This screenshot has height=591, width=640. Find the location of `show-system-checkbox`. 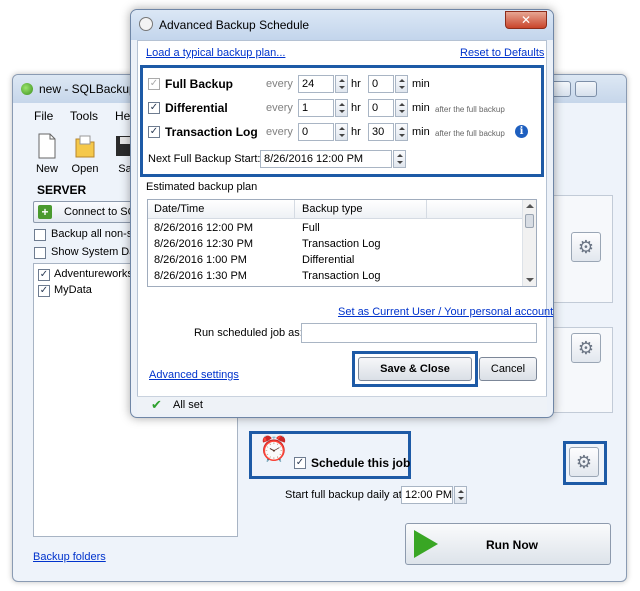

show-system-checkbox is located at coordinates (40, 253).